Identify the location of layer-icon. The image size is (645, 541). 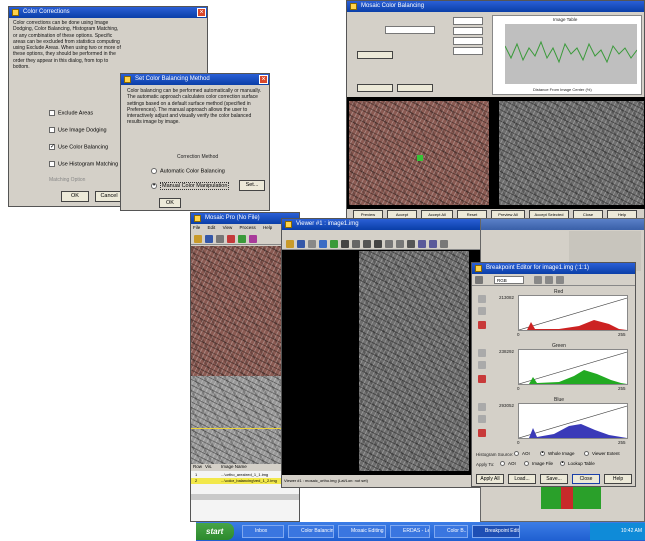
(334, 244).